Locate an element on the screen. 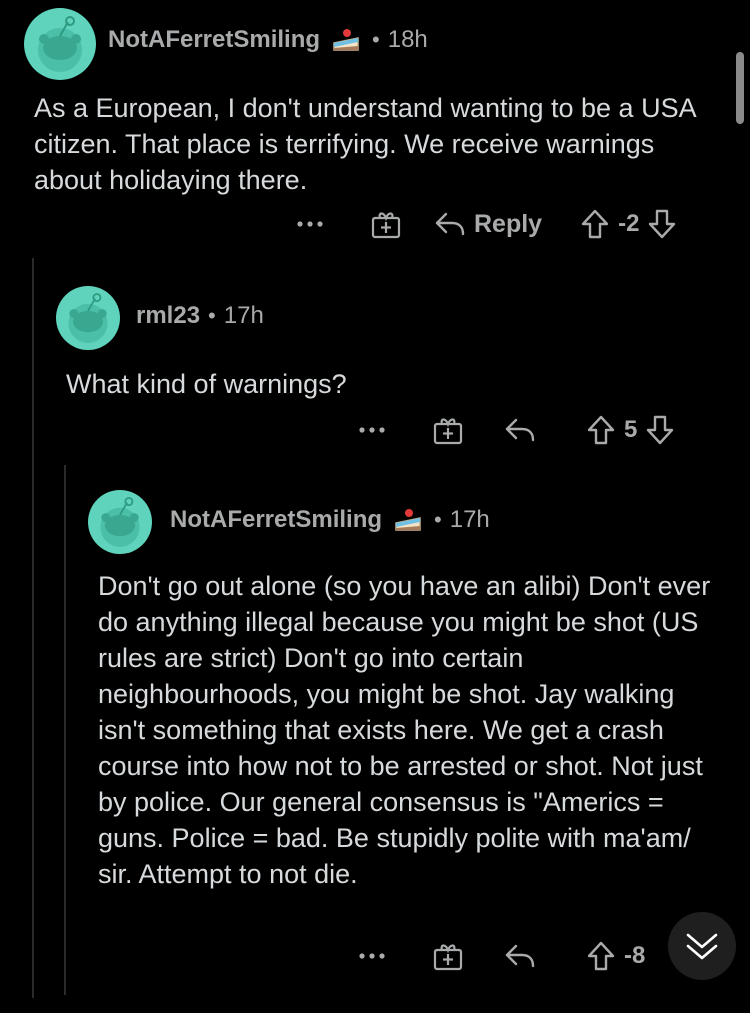 The width and height of the screenshot is (750, 1013). vote-score: 5 is located at coordinates (631, 429).